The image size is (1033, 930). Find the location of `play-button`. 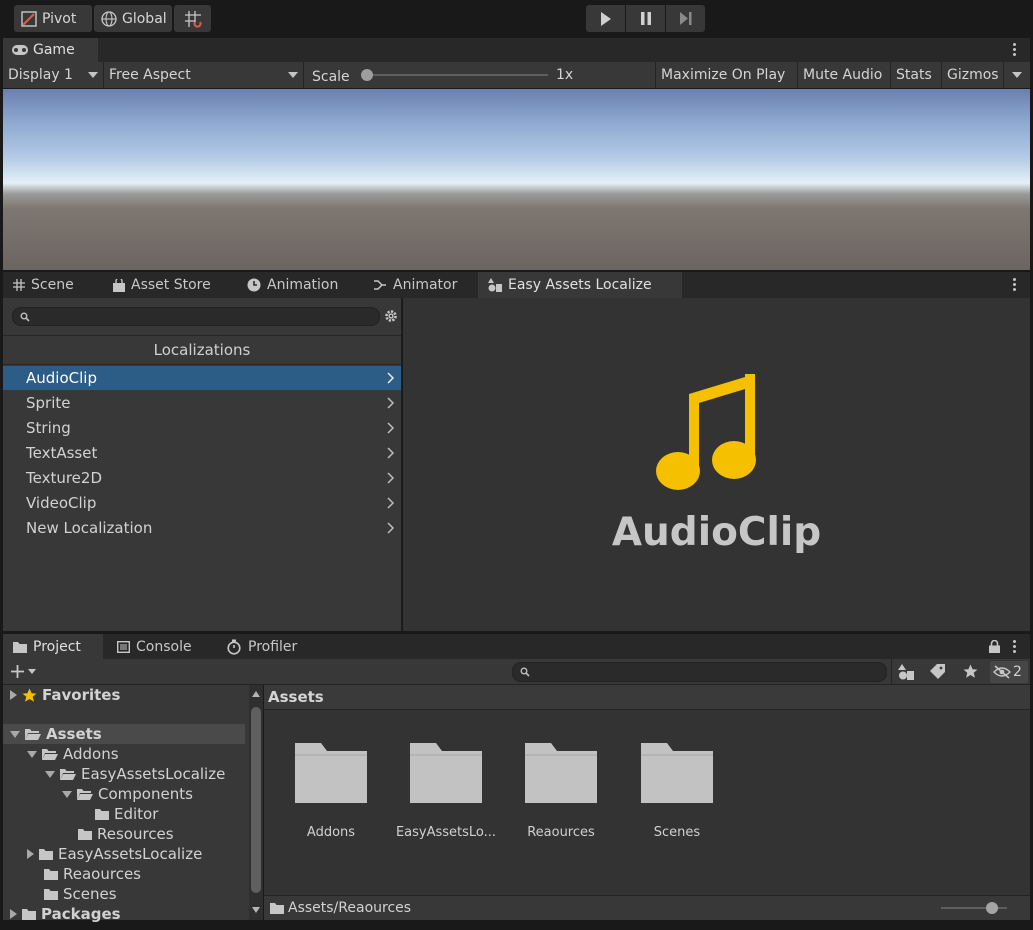

play-button is located at coordinates (605, 18).